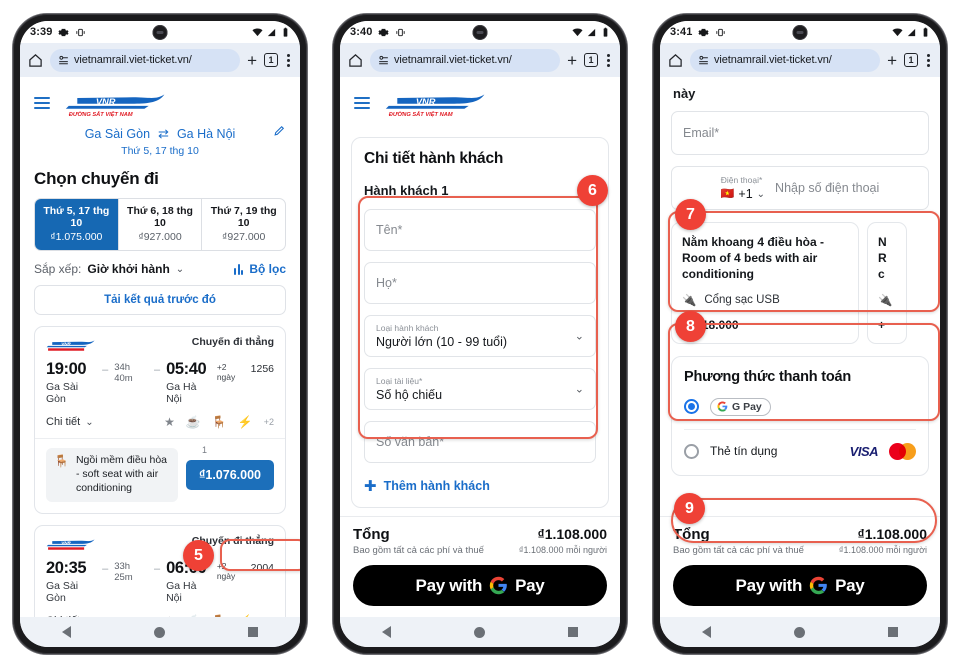 This screenshot has width=960, height=665. I want to click on date-tab: Thứ 6, 18 thg 10 ₫927.000, so click(161, 224).